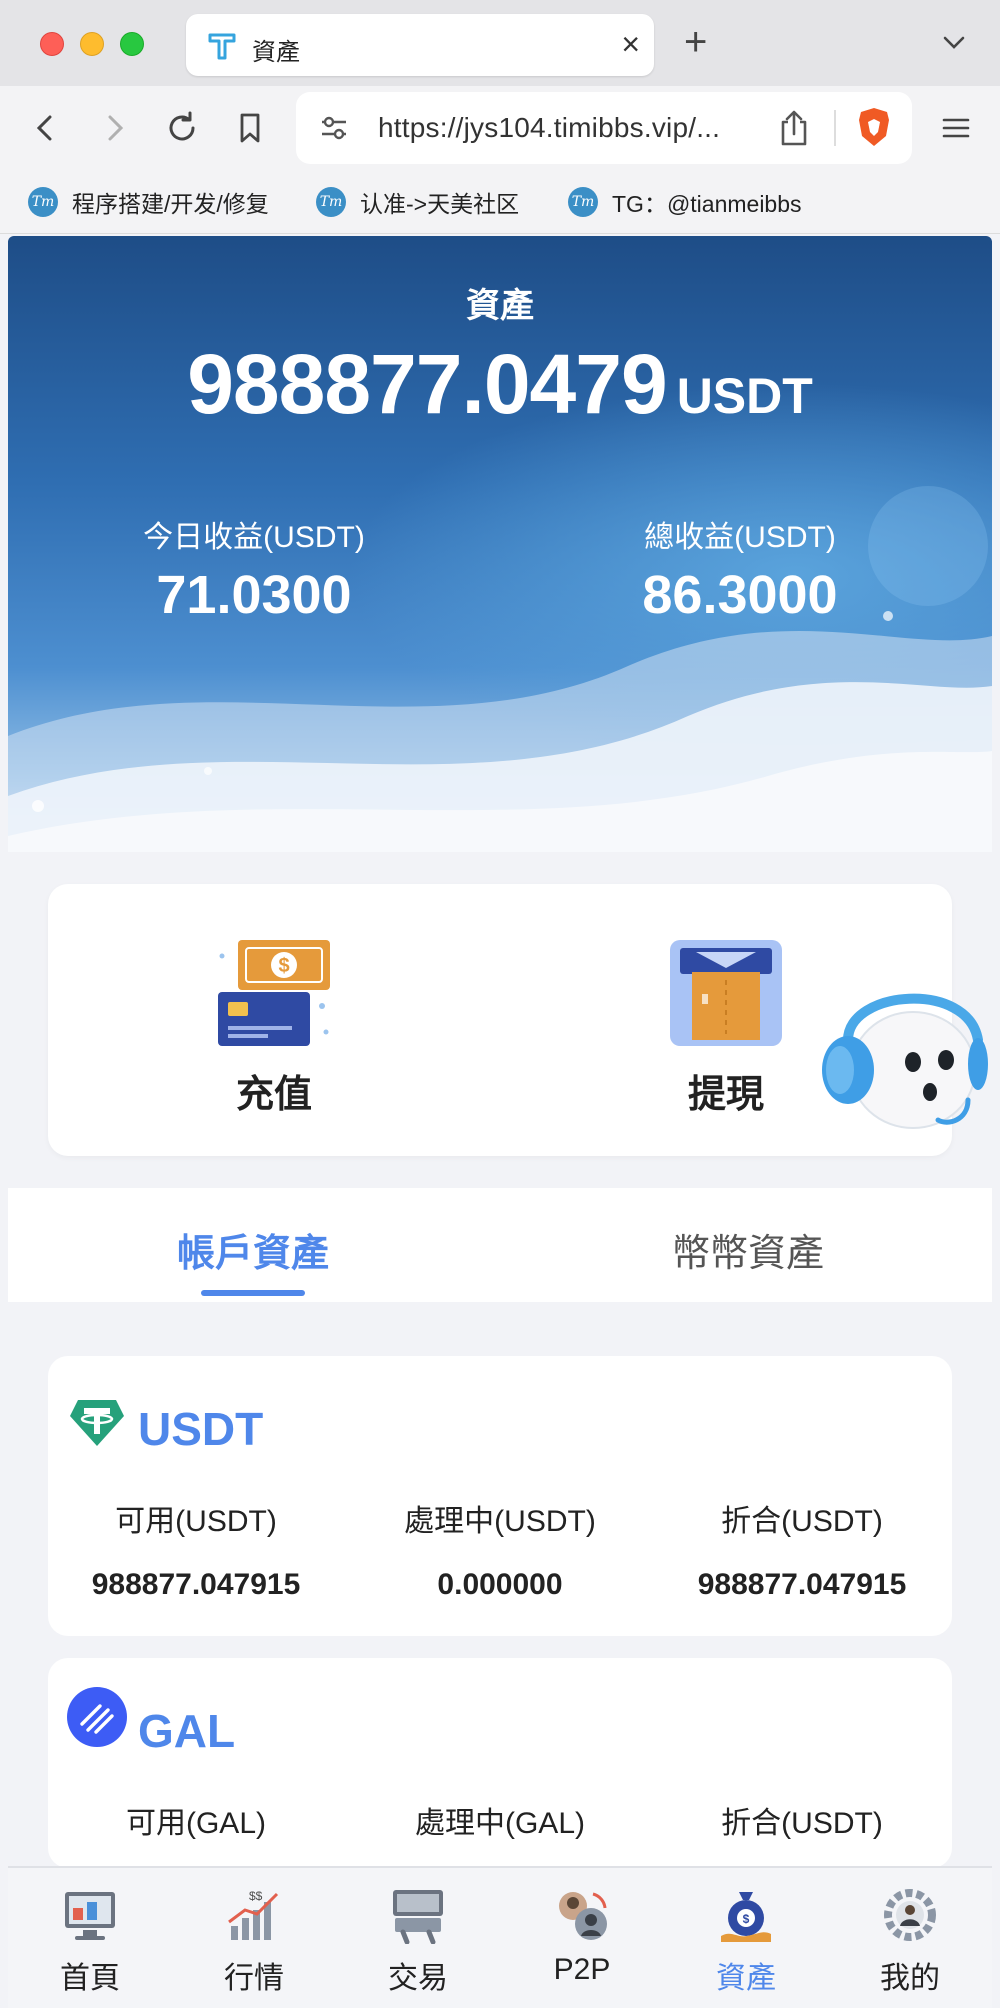 The height and width of the screenshot is (2008, 1000). I want to click on today-earnings-value: 71.0300, so click(254, 595).